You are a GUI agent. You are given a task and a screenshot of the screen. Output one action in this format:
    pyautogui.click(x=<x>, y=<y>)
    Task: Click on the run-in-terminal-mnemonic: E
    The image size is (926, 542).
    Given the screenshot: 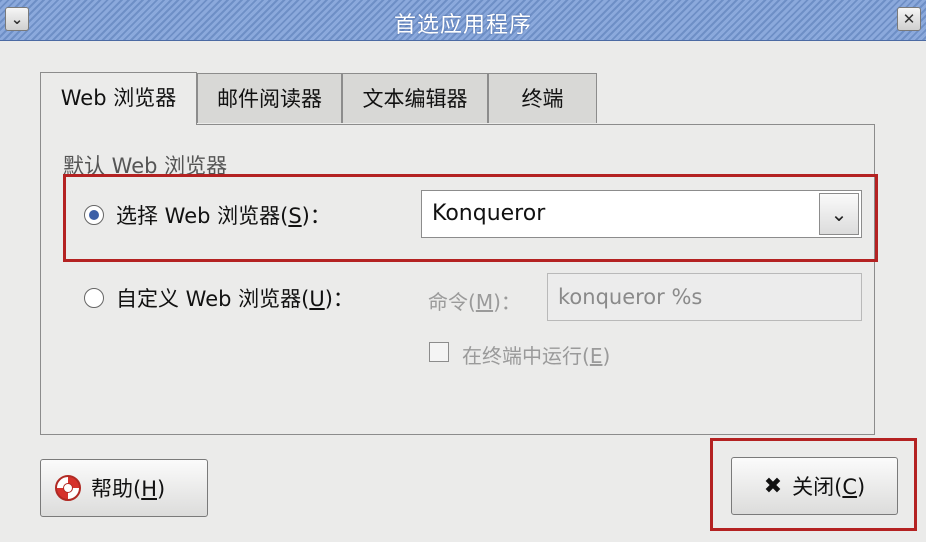 What is the action you would take?
    pyautogui.click(x=596, y=356)
    